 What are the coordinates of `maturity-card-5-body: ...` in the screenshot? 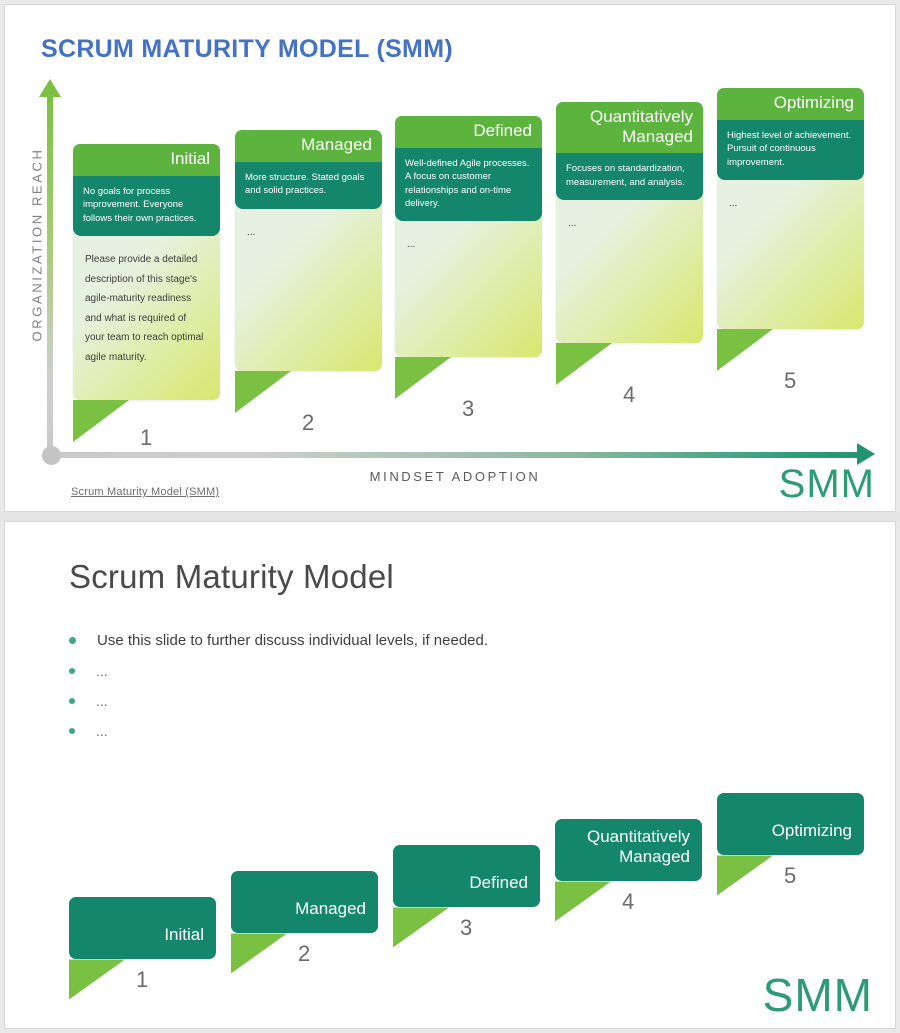 It's located at (733, 203).